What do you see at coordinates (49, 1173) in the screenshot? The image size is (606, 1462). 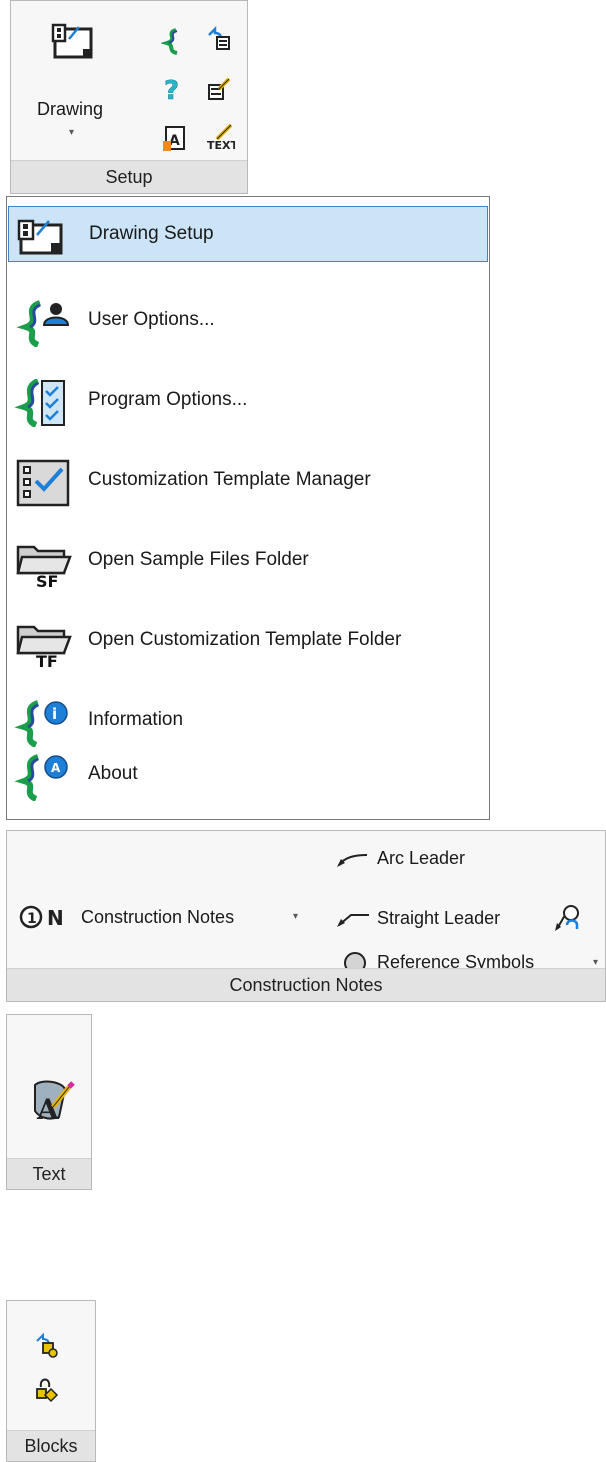 I see `text-panel-title: Text` at bounding box center [49, 1173].